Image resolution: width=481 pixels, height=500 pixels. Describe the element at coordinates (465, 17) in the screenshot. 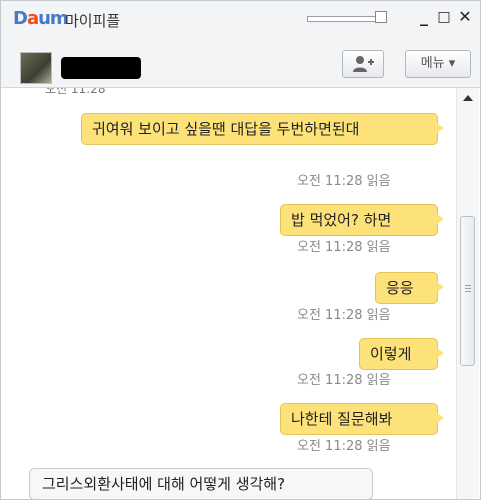

I see `close-button: ✕` at that location.